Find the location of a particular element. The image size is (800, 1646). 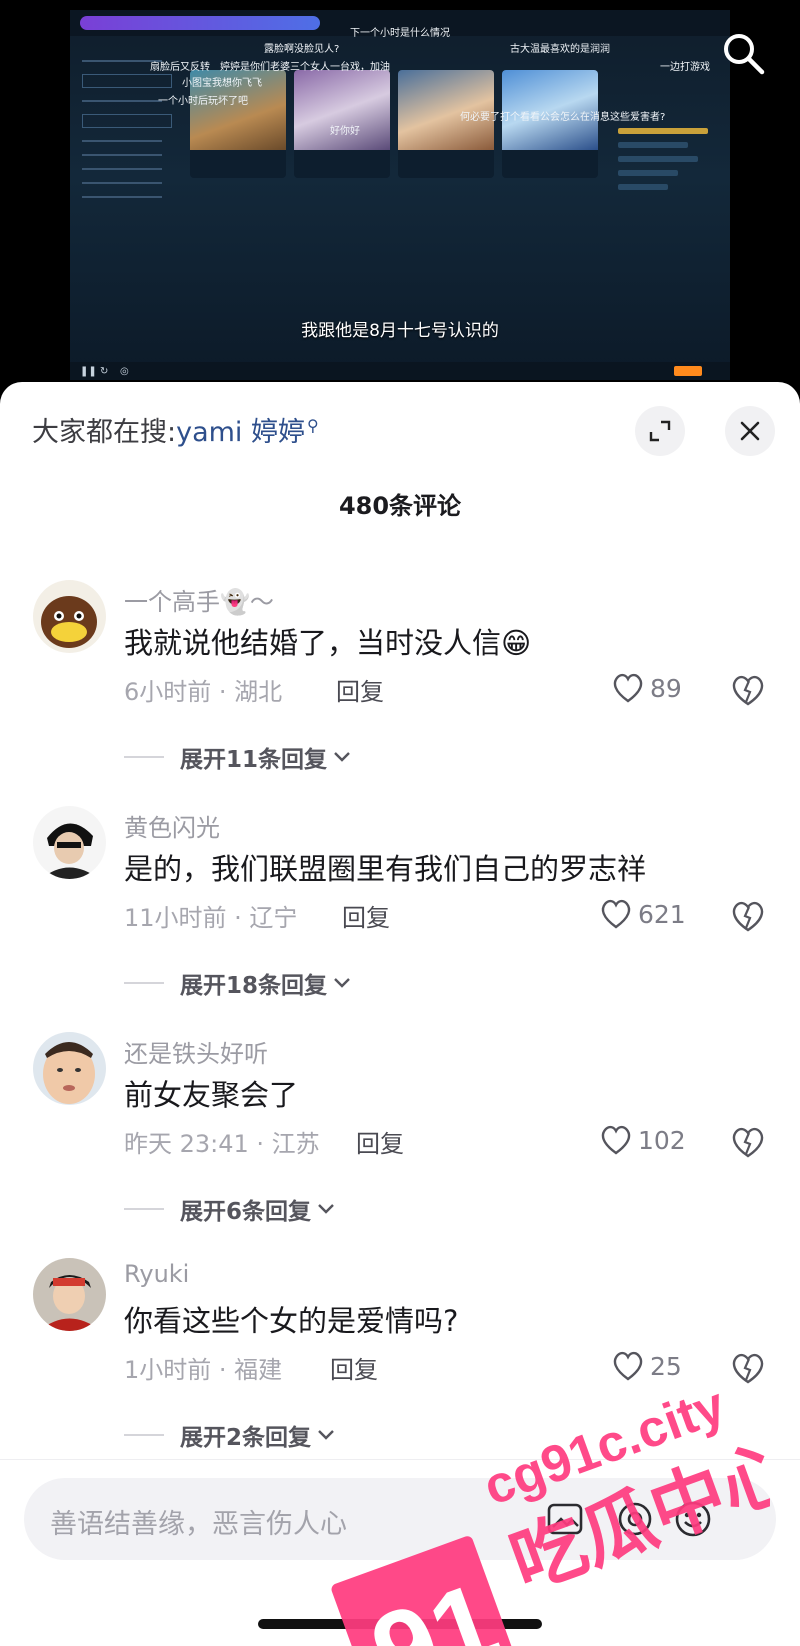

video-player-bar: ❚❚ ↻ ◎ is located at coordinates (400, 371).